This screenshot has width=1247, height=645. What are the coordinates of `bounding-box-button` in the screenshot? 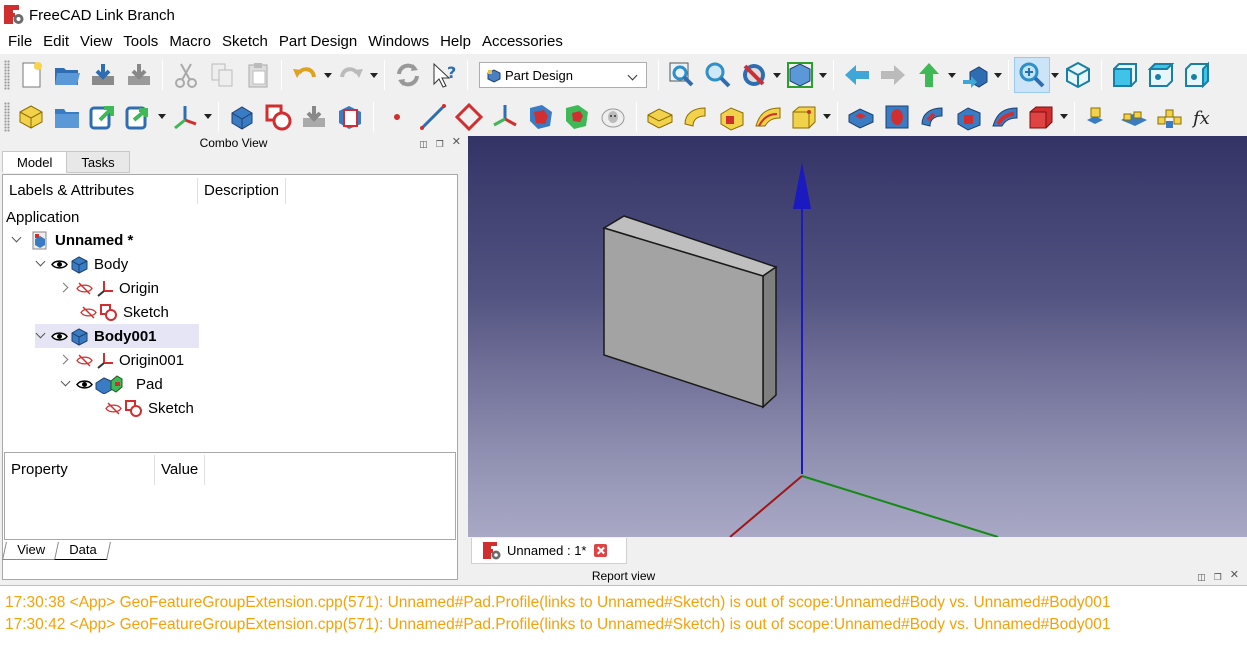 It's located at (800, 75).